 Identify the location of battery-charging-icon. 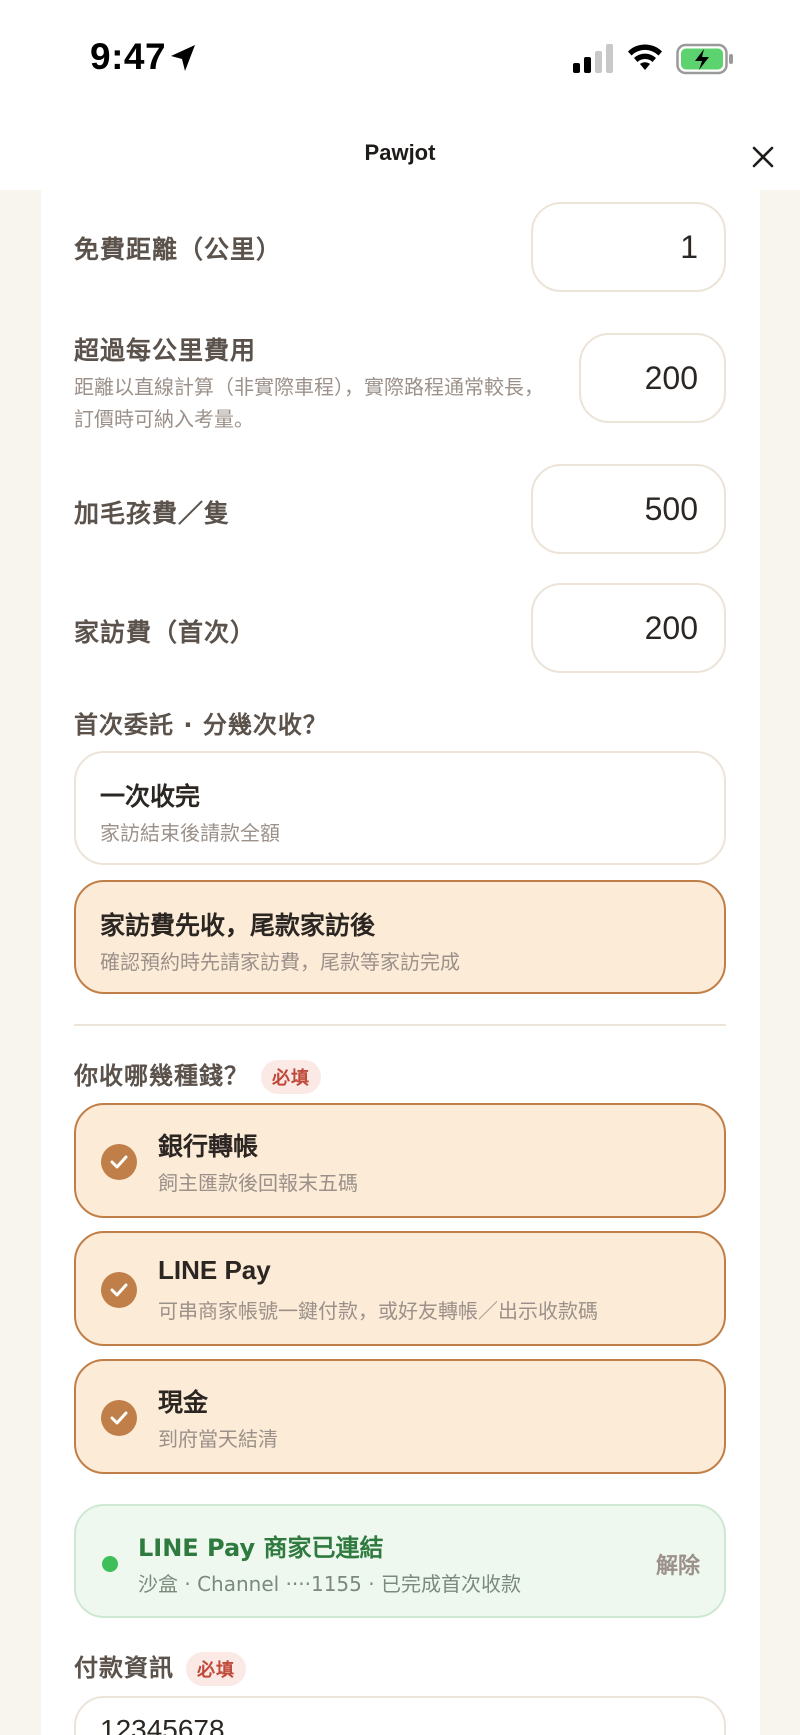
(704, 59).